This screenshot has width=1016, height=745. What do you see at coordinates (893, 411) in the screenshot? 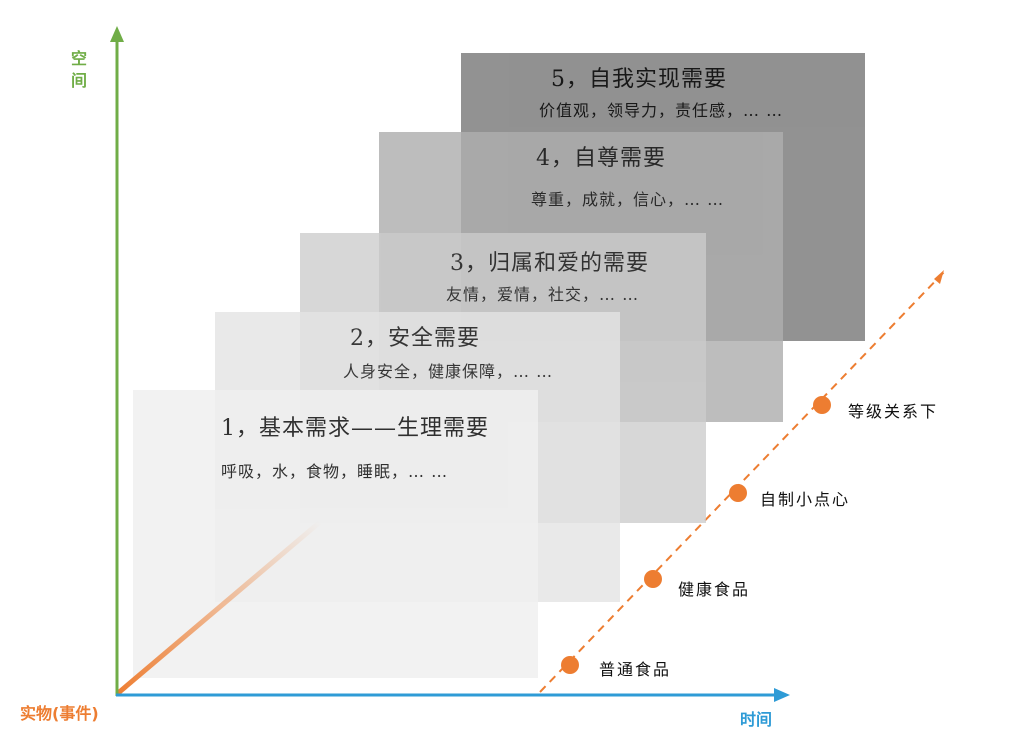
I see `level-label-4: 等级关系下` at bounding box center [893, 411].